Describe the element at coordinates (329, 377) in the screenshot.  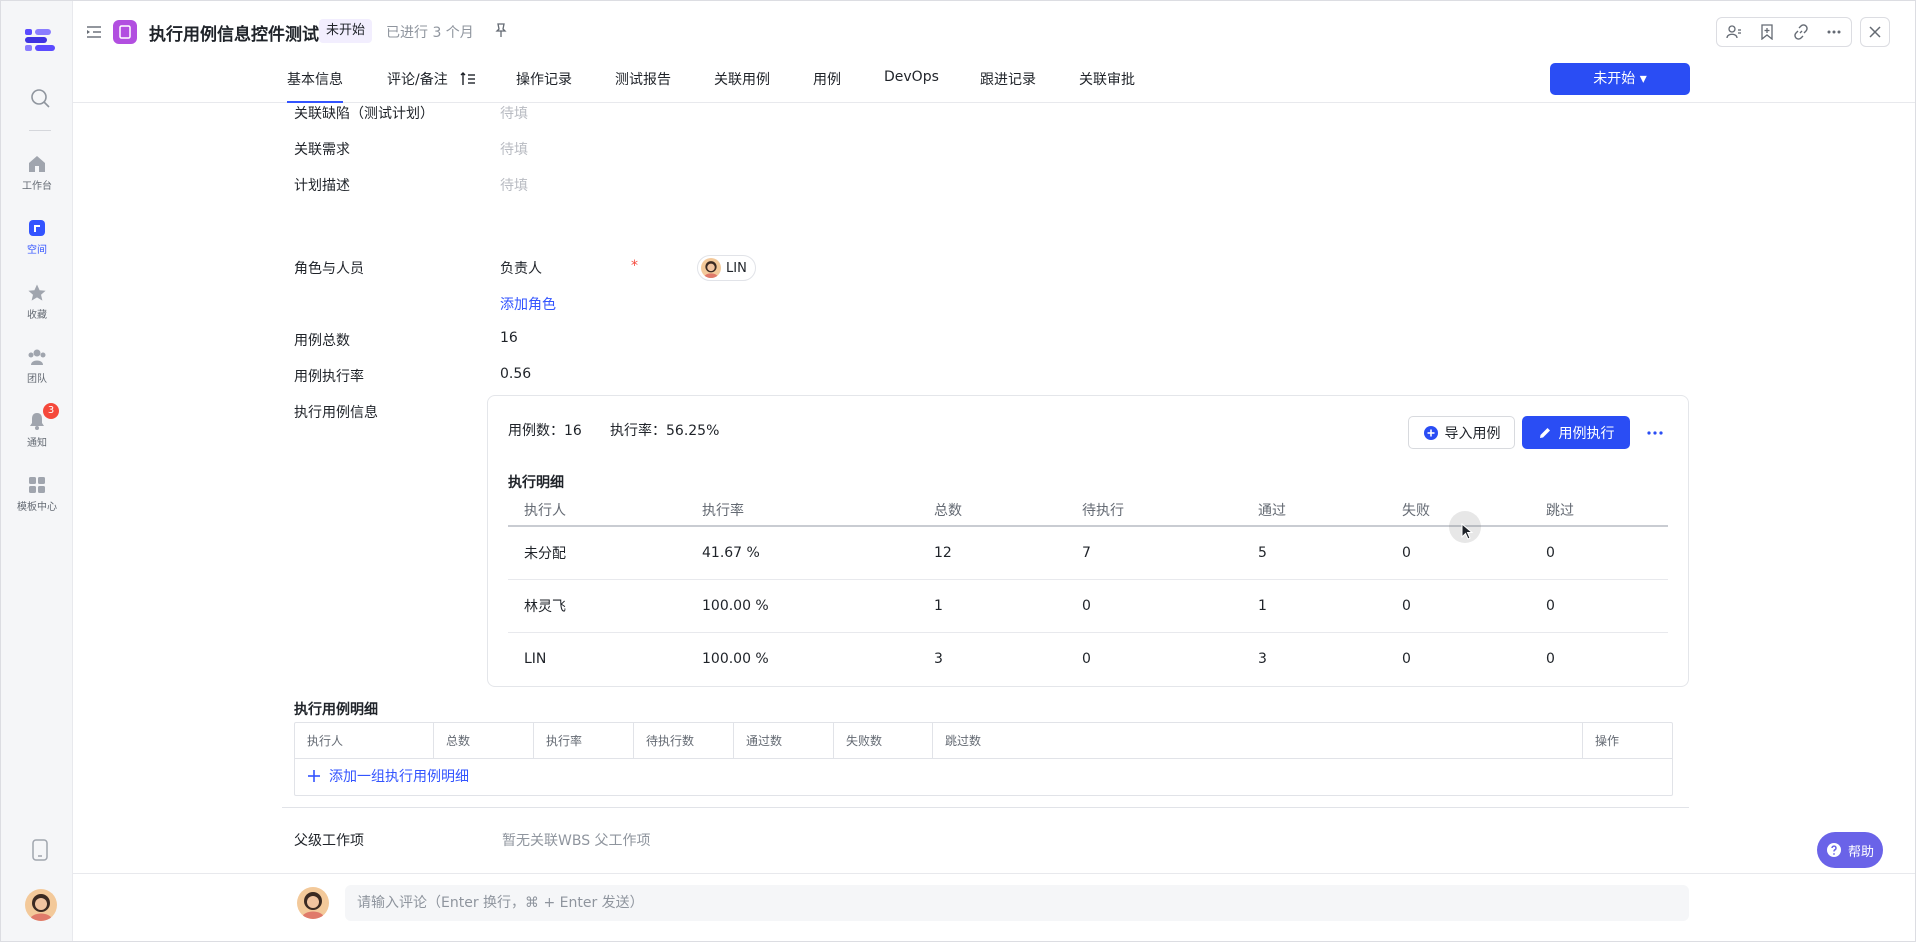
I see `field-label-case-exec-rate: 用例执行率` at that location.